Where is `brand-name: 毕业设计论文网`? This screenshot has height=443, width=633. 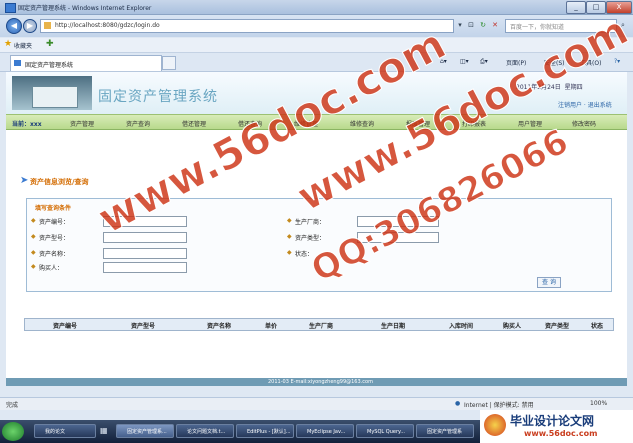
brand-name: 毕业设计论文网 is located at coordinates (552, 421).